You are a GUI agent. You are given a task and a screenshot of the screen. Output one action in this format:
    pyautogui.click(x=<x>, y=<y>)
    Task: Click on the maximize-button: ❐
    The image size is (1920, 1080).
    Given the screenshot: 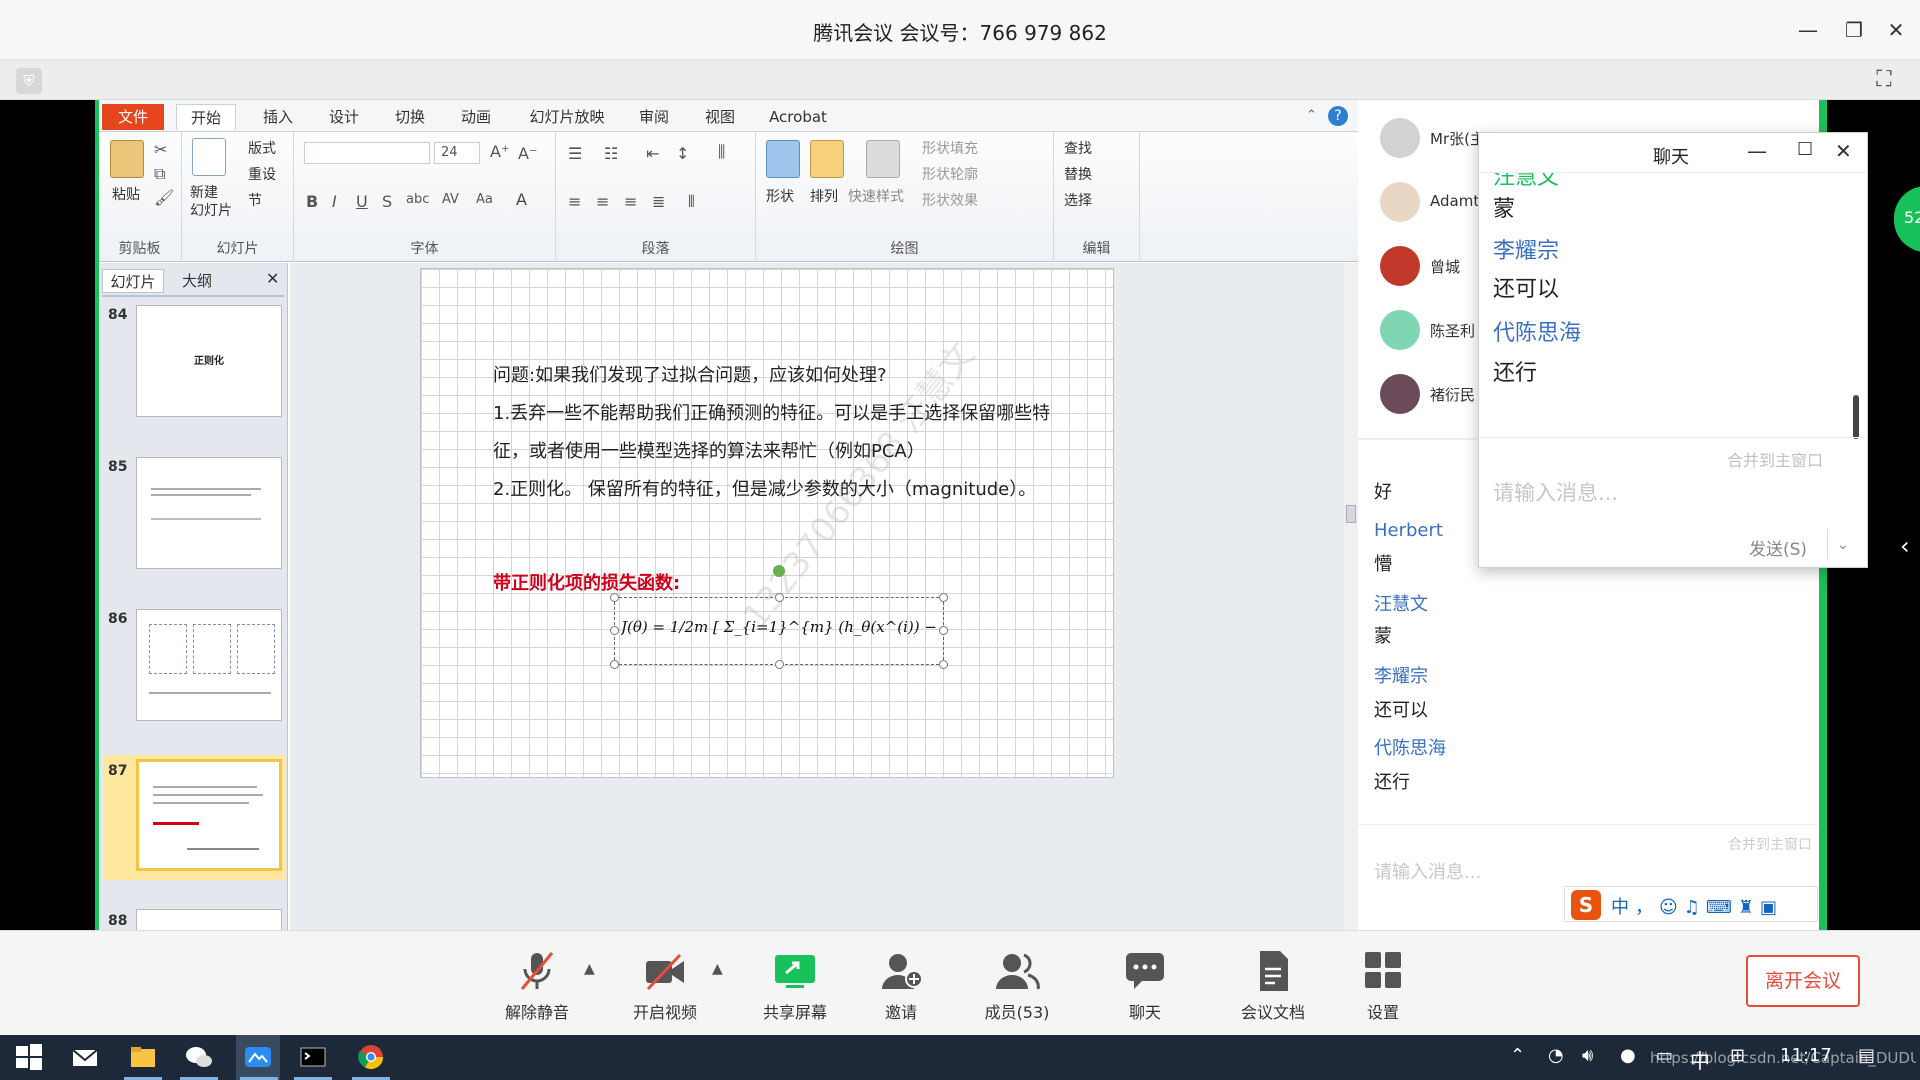 What is the action you would take?
    pyautogui.click(x=1854, y=30)
    